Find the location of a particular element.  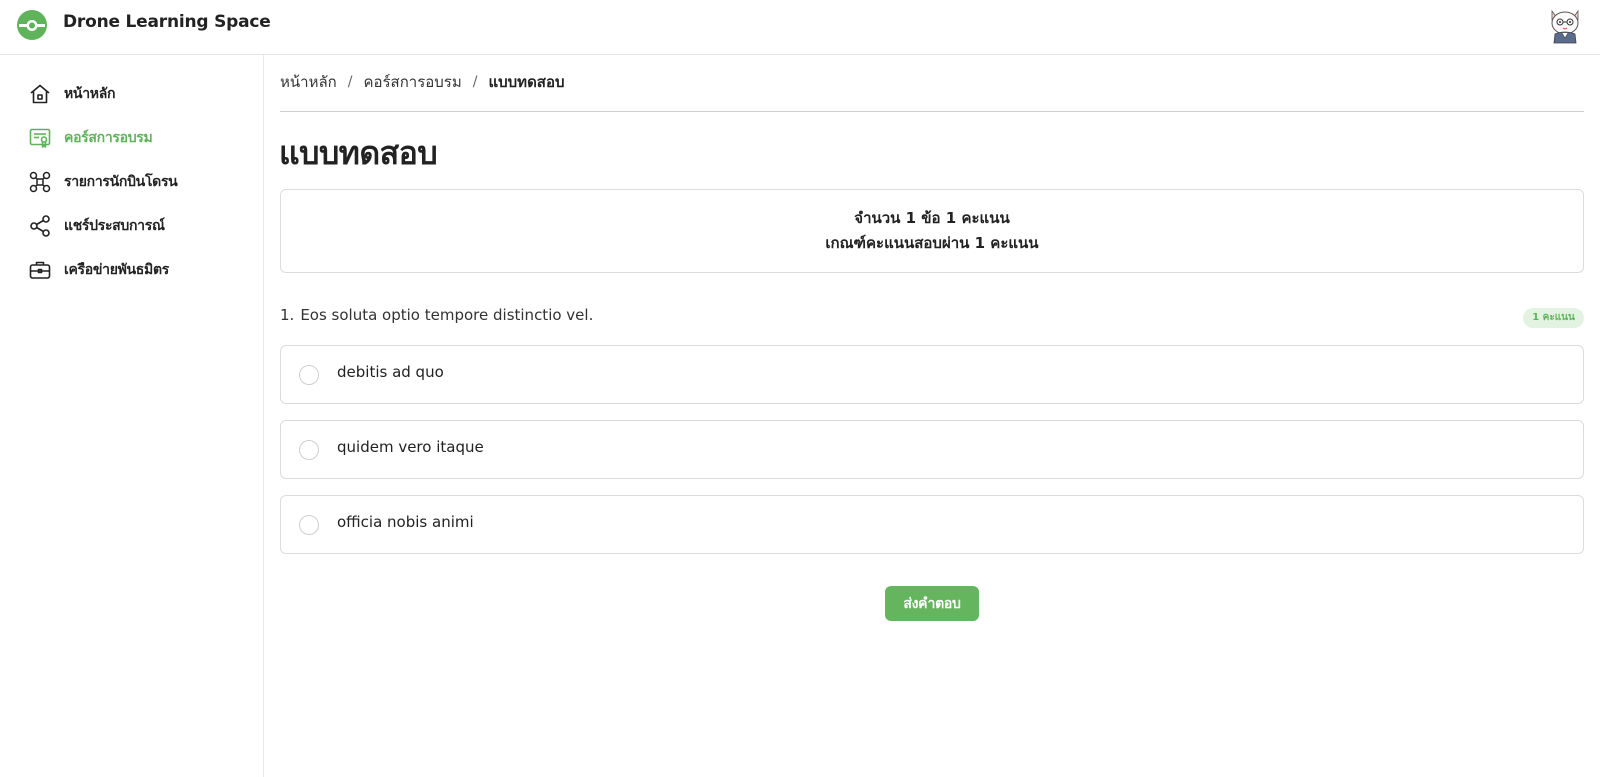

sidebar-item-label: แชร์ประสบการณ์ is located at coordinates (114, 226).